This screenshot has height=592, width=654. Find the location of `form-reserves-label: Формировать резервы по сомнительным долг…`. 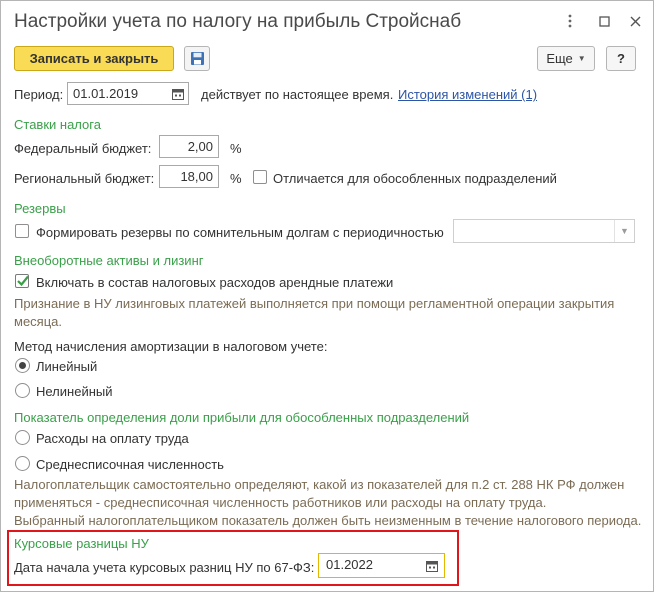

form-reserves-label: Формировать резервы по сомнительным долг… is located at coordinates (240, 232).